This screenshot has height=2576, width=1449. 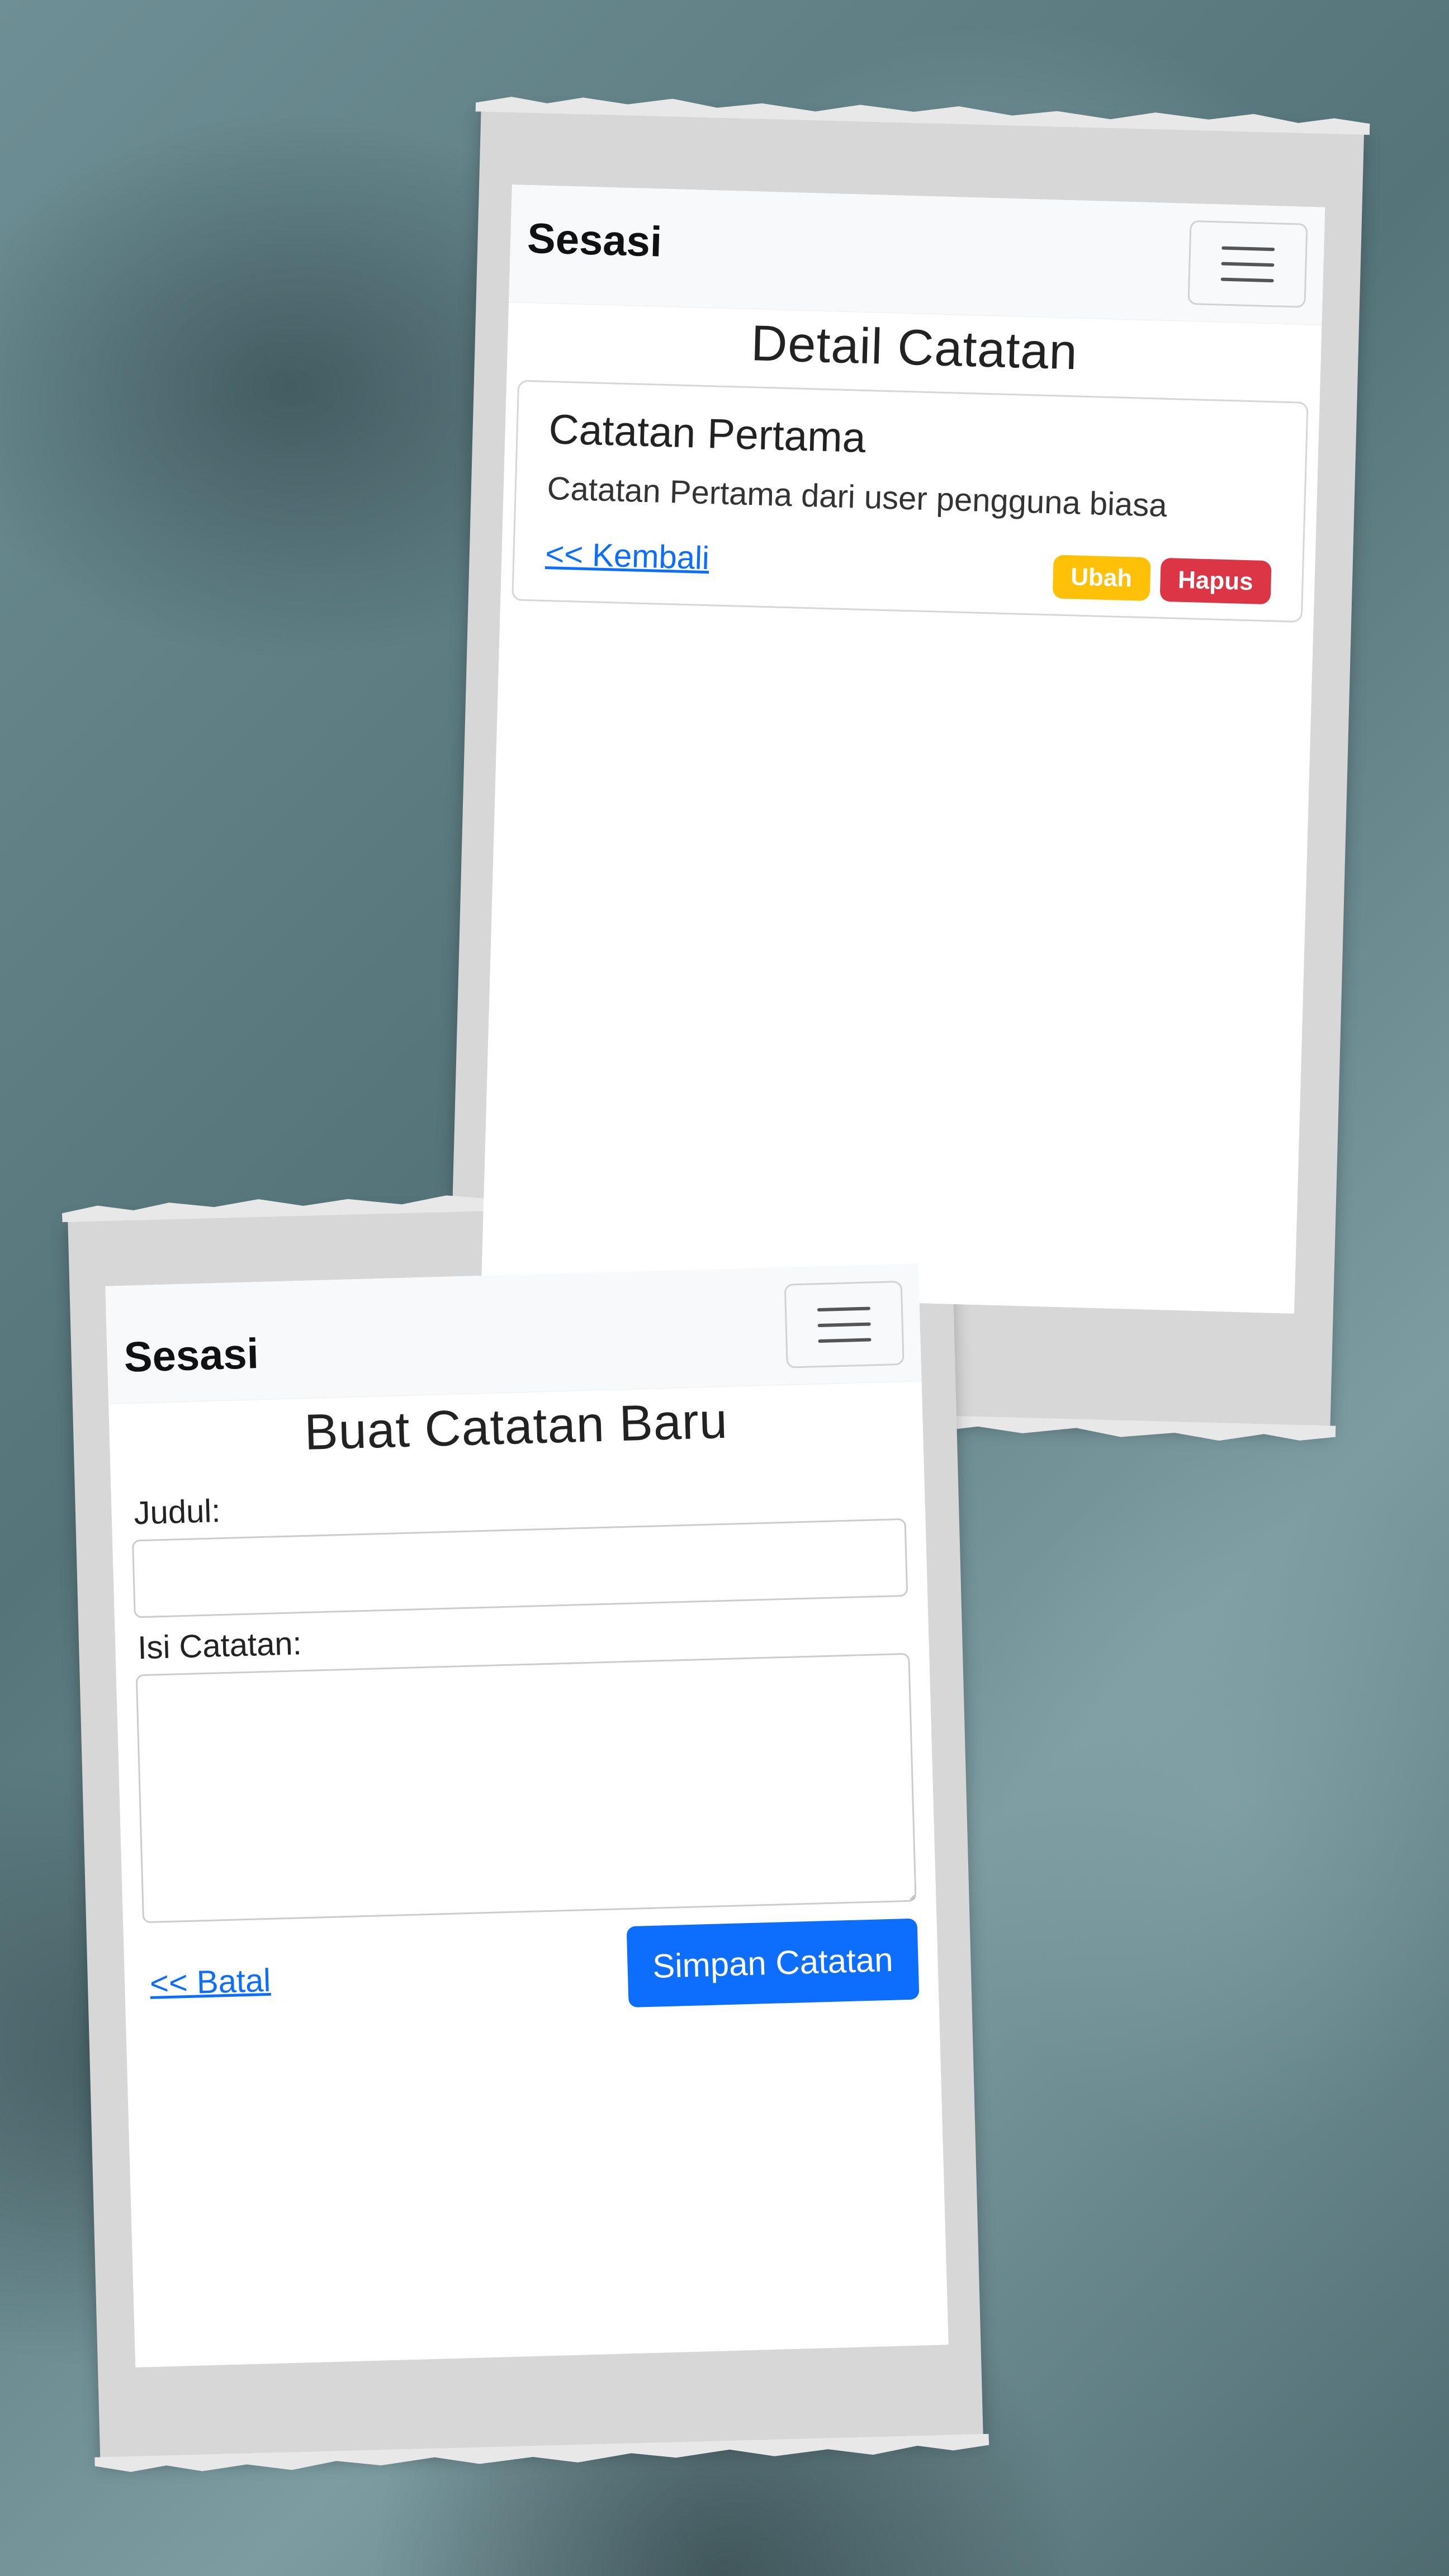 What do you see at coordinates (210, 1982) in the screenshot?
I see `cancel-link: << Batal` at bounding box center [210, 1982].